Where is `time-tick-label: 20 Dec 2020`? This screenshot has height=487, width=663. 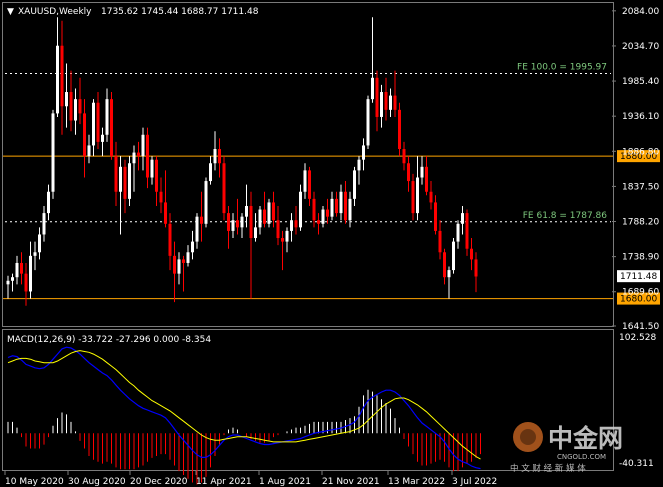
time-tick-label: 20 Dec 2020 is located at coordinates (159, 482).